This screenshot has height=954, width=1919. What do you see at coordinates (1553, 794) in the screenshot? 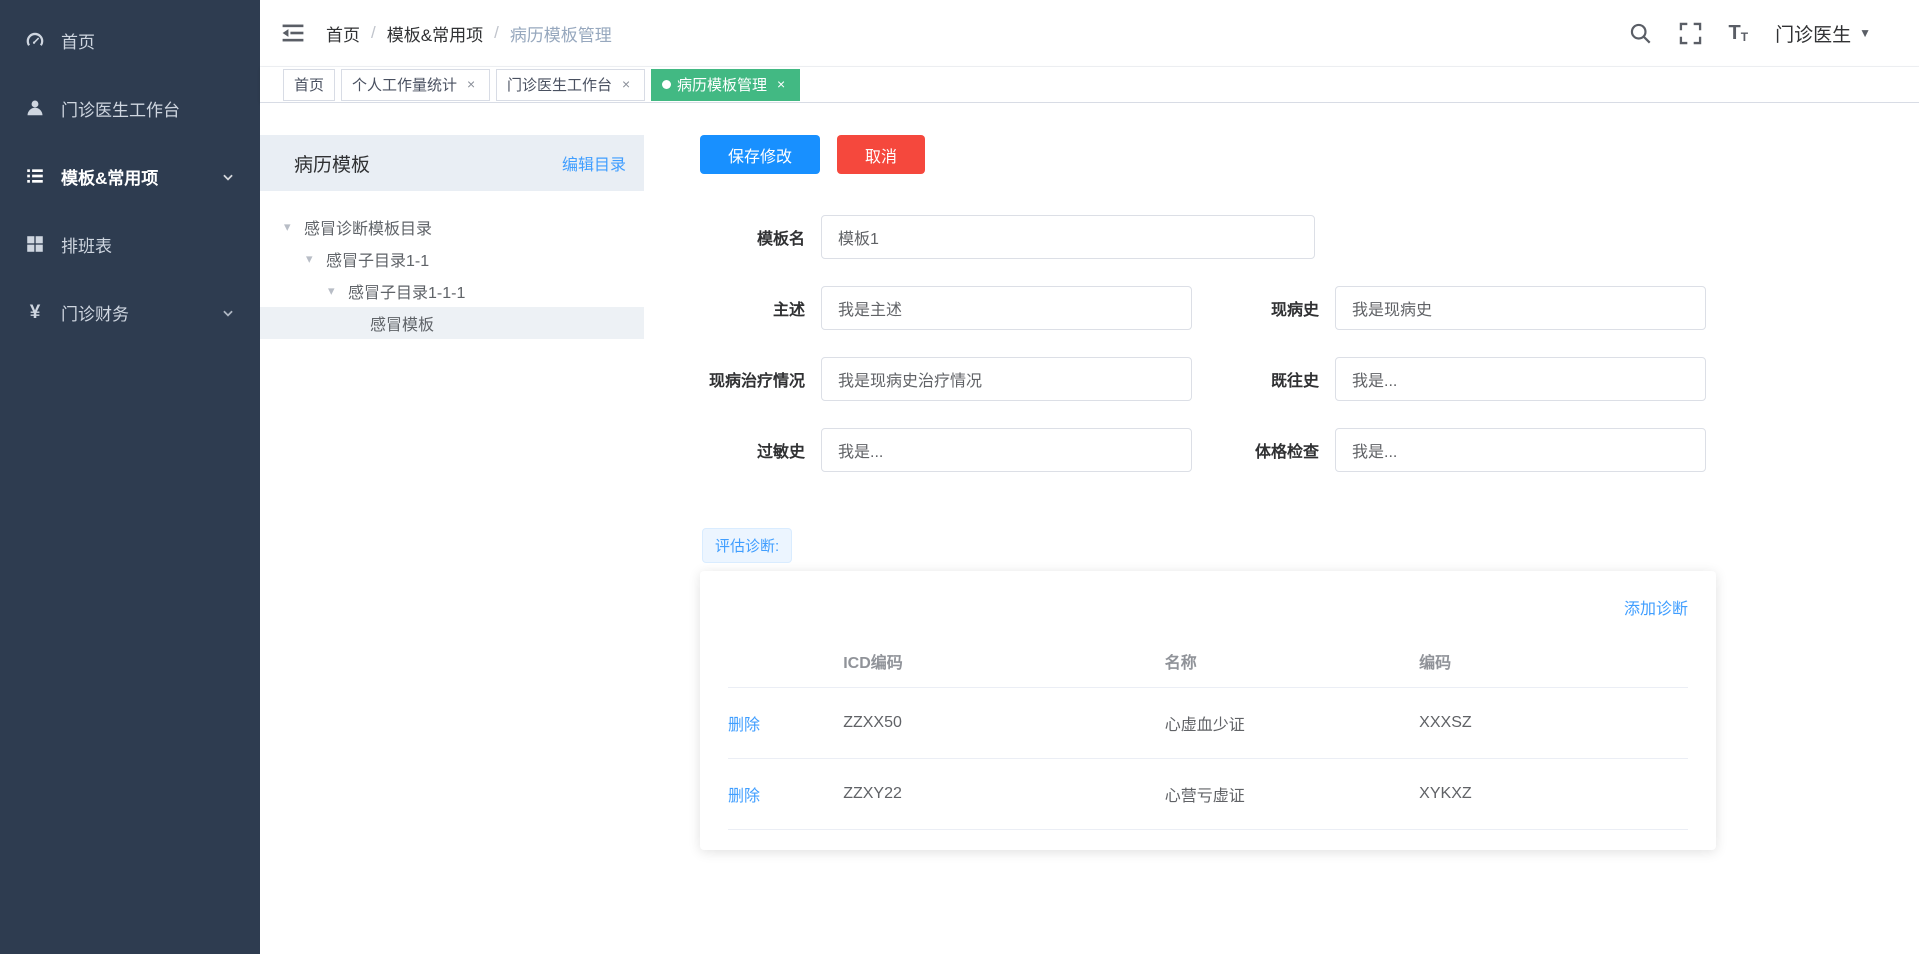
I see `cell-code: XYKXZ` at bounding box center [1553, 794].